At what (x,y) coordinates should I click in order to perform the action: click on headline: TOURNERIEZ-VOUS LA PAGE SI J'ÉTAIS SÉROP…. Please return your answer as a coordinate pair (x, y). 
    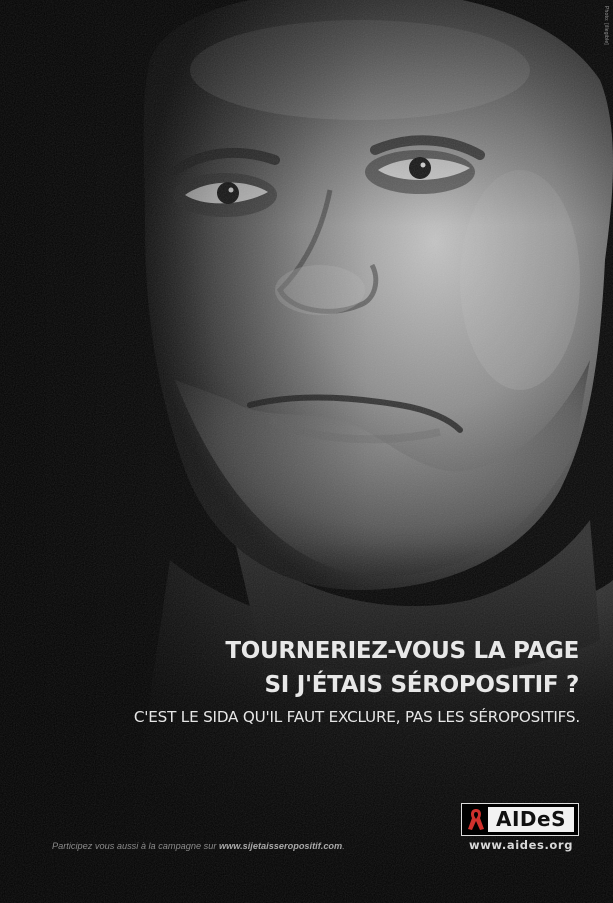
    Looking at the image, I should click on (299, 668).